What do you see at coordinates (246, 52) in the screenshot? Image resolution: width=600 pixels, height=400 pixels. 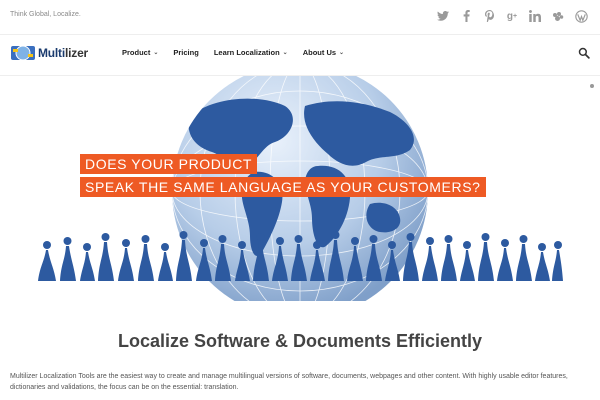 I see `nav-item-label: Learn Localization` at bounding box center [246, 52].